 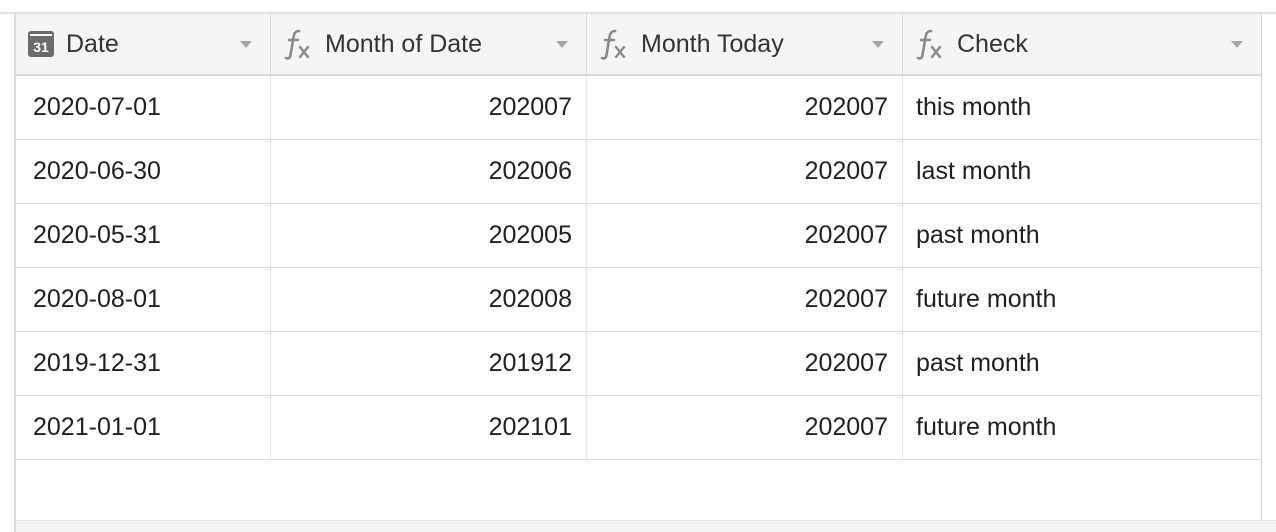 I want to click on cell-month-of-date: 201912, so click(x=429, y=363).